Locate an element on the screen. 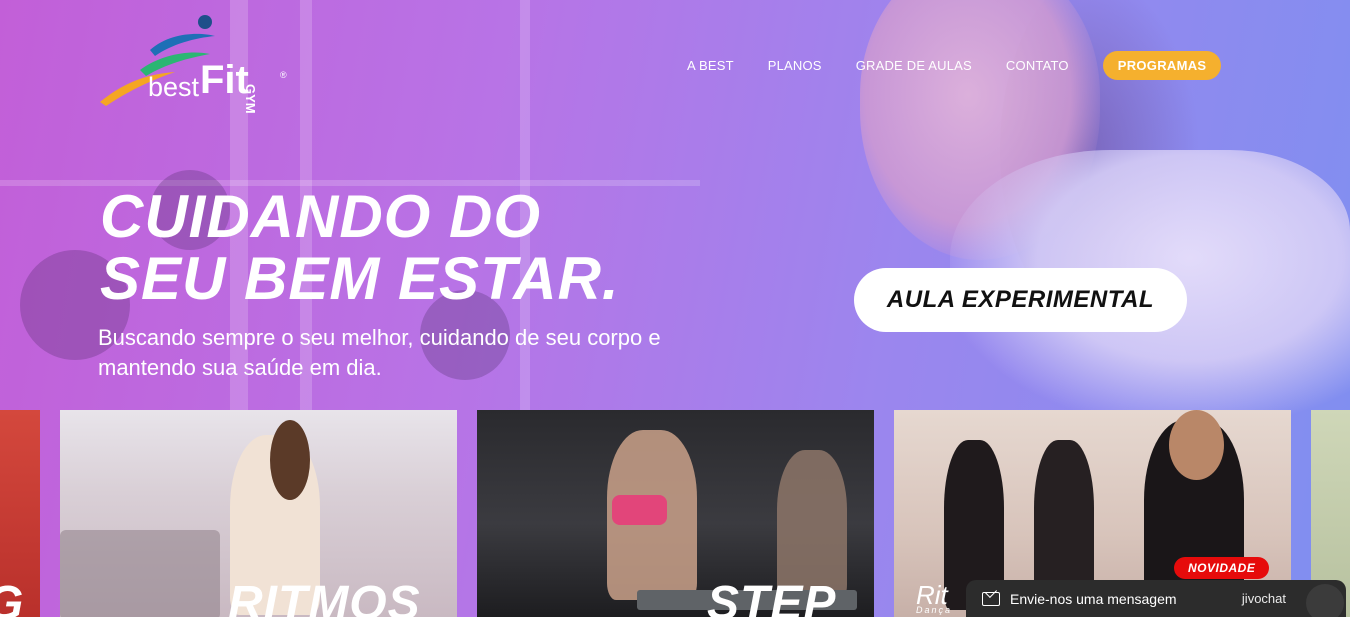 The height and width of the screenshot is (617, 1350). card-image-hair is located at coordinates (290, 460).